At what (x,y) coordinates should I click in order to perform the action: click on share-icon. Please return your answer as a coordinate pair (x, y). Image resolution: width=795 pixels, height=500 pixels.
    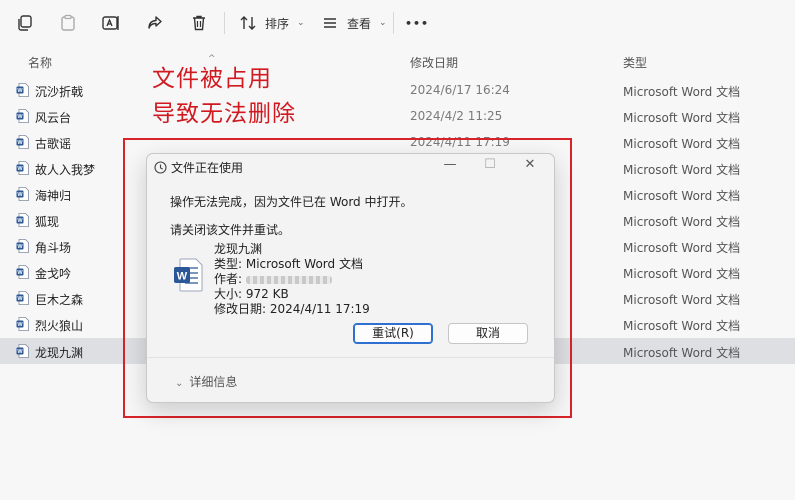
    Looking at the image, I should click on (155, 23).